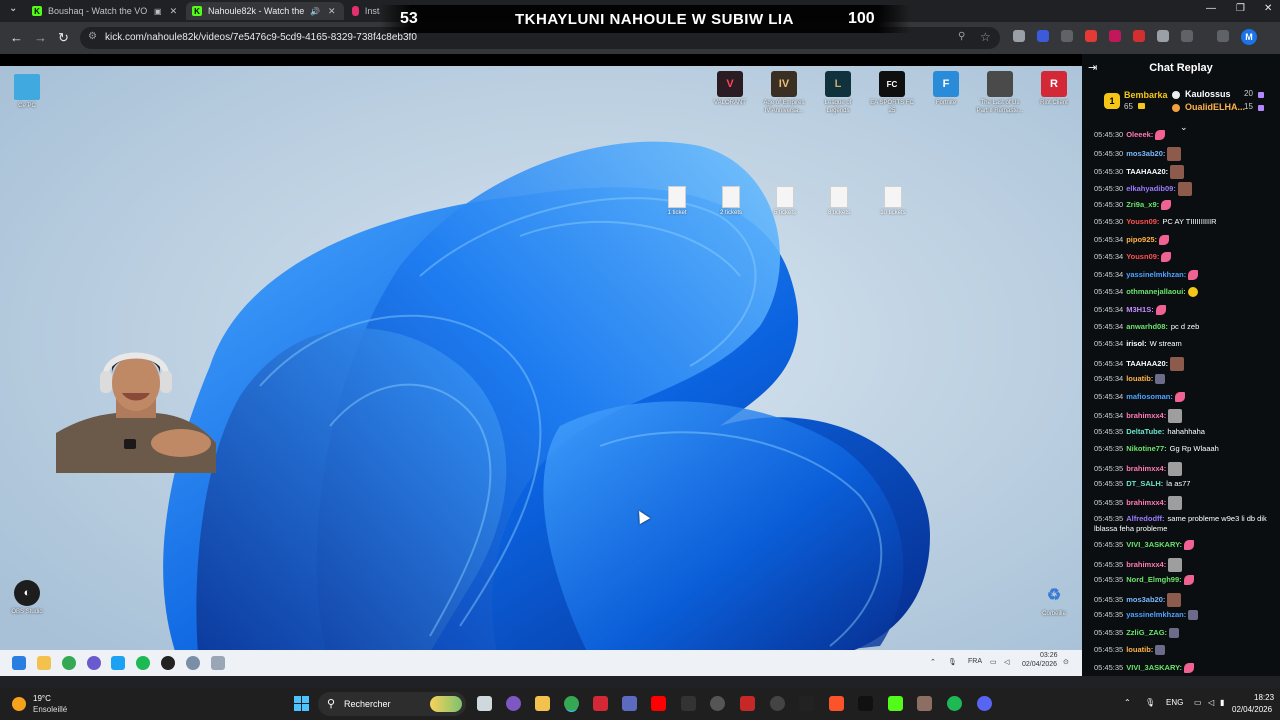 The image size is (1280, 720). I want to click on extensions-puzzle-icon, so click(1187, 36).